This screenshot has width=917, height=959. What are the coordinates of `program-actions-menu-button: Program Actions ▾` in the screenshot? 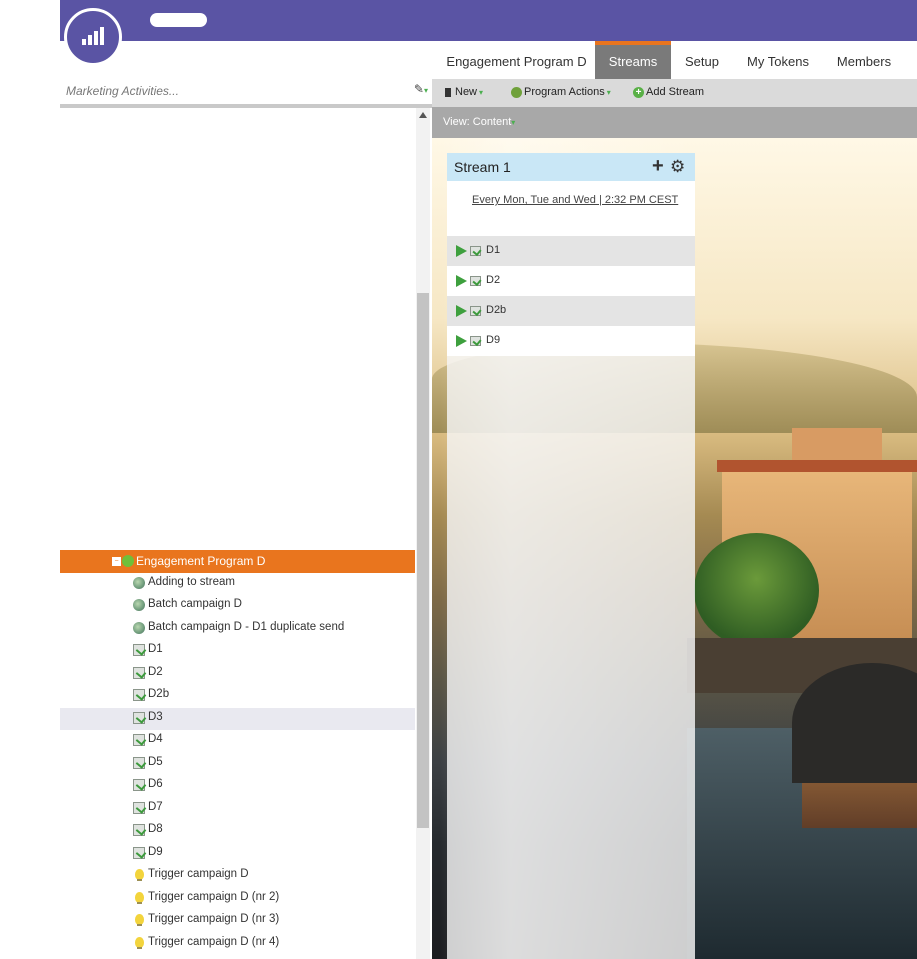 It's located at (561, 92).